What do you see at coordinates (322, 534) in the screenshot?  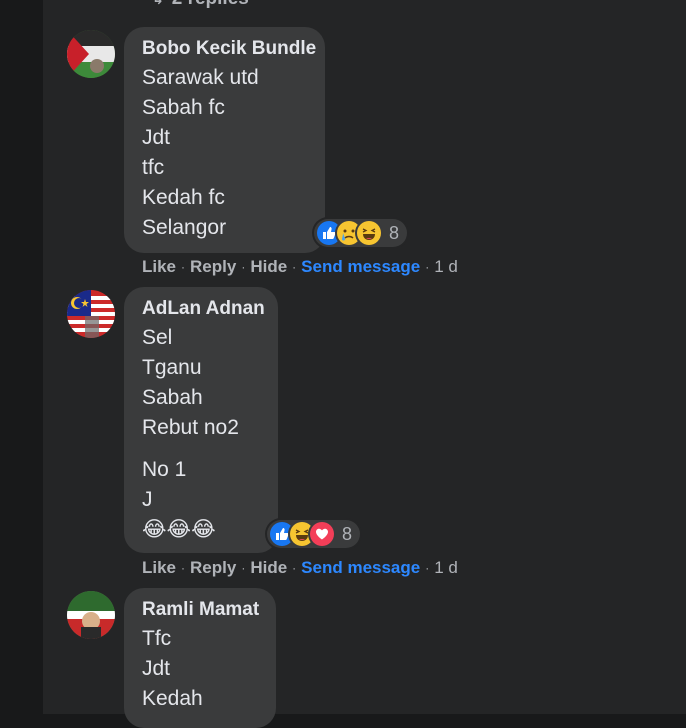 I see `love-icon` at bounding box center [322, 534].